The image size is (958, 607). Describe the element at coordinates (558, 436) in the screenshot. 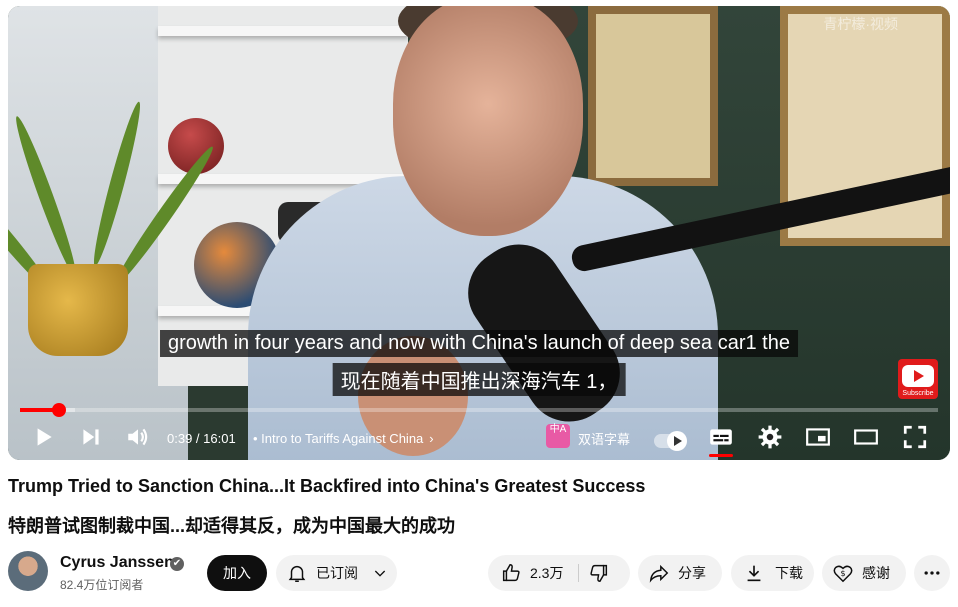

I see `translate-icon: 中A` at that location.